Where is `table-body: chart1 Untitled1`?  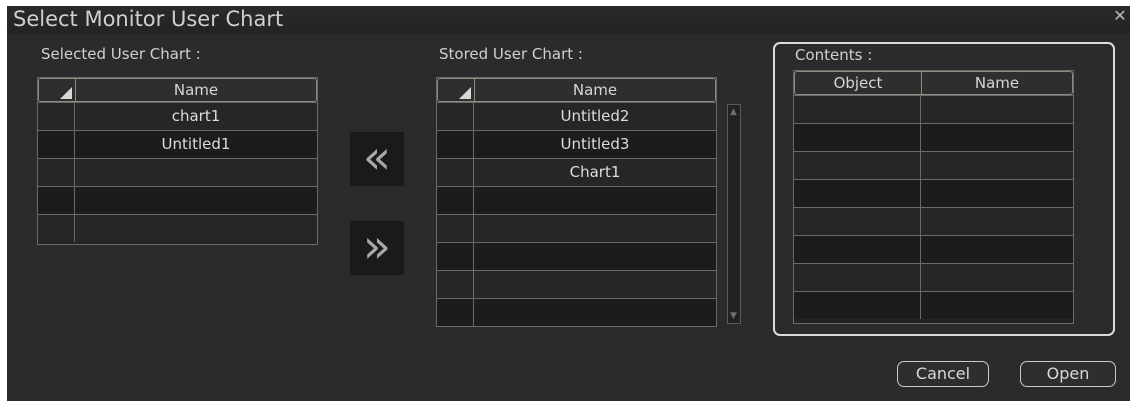 table-body: chart1 Untitled1 is located at coordinates (177, 172).